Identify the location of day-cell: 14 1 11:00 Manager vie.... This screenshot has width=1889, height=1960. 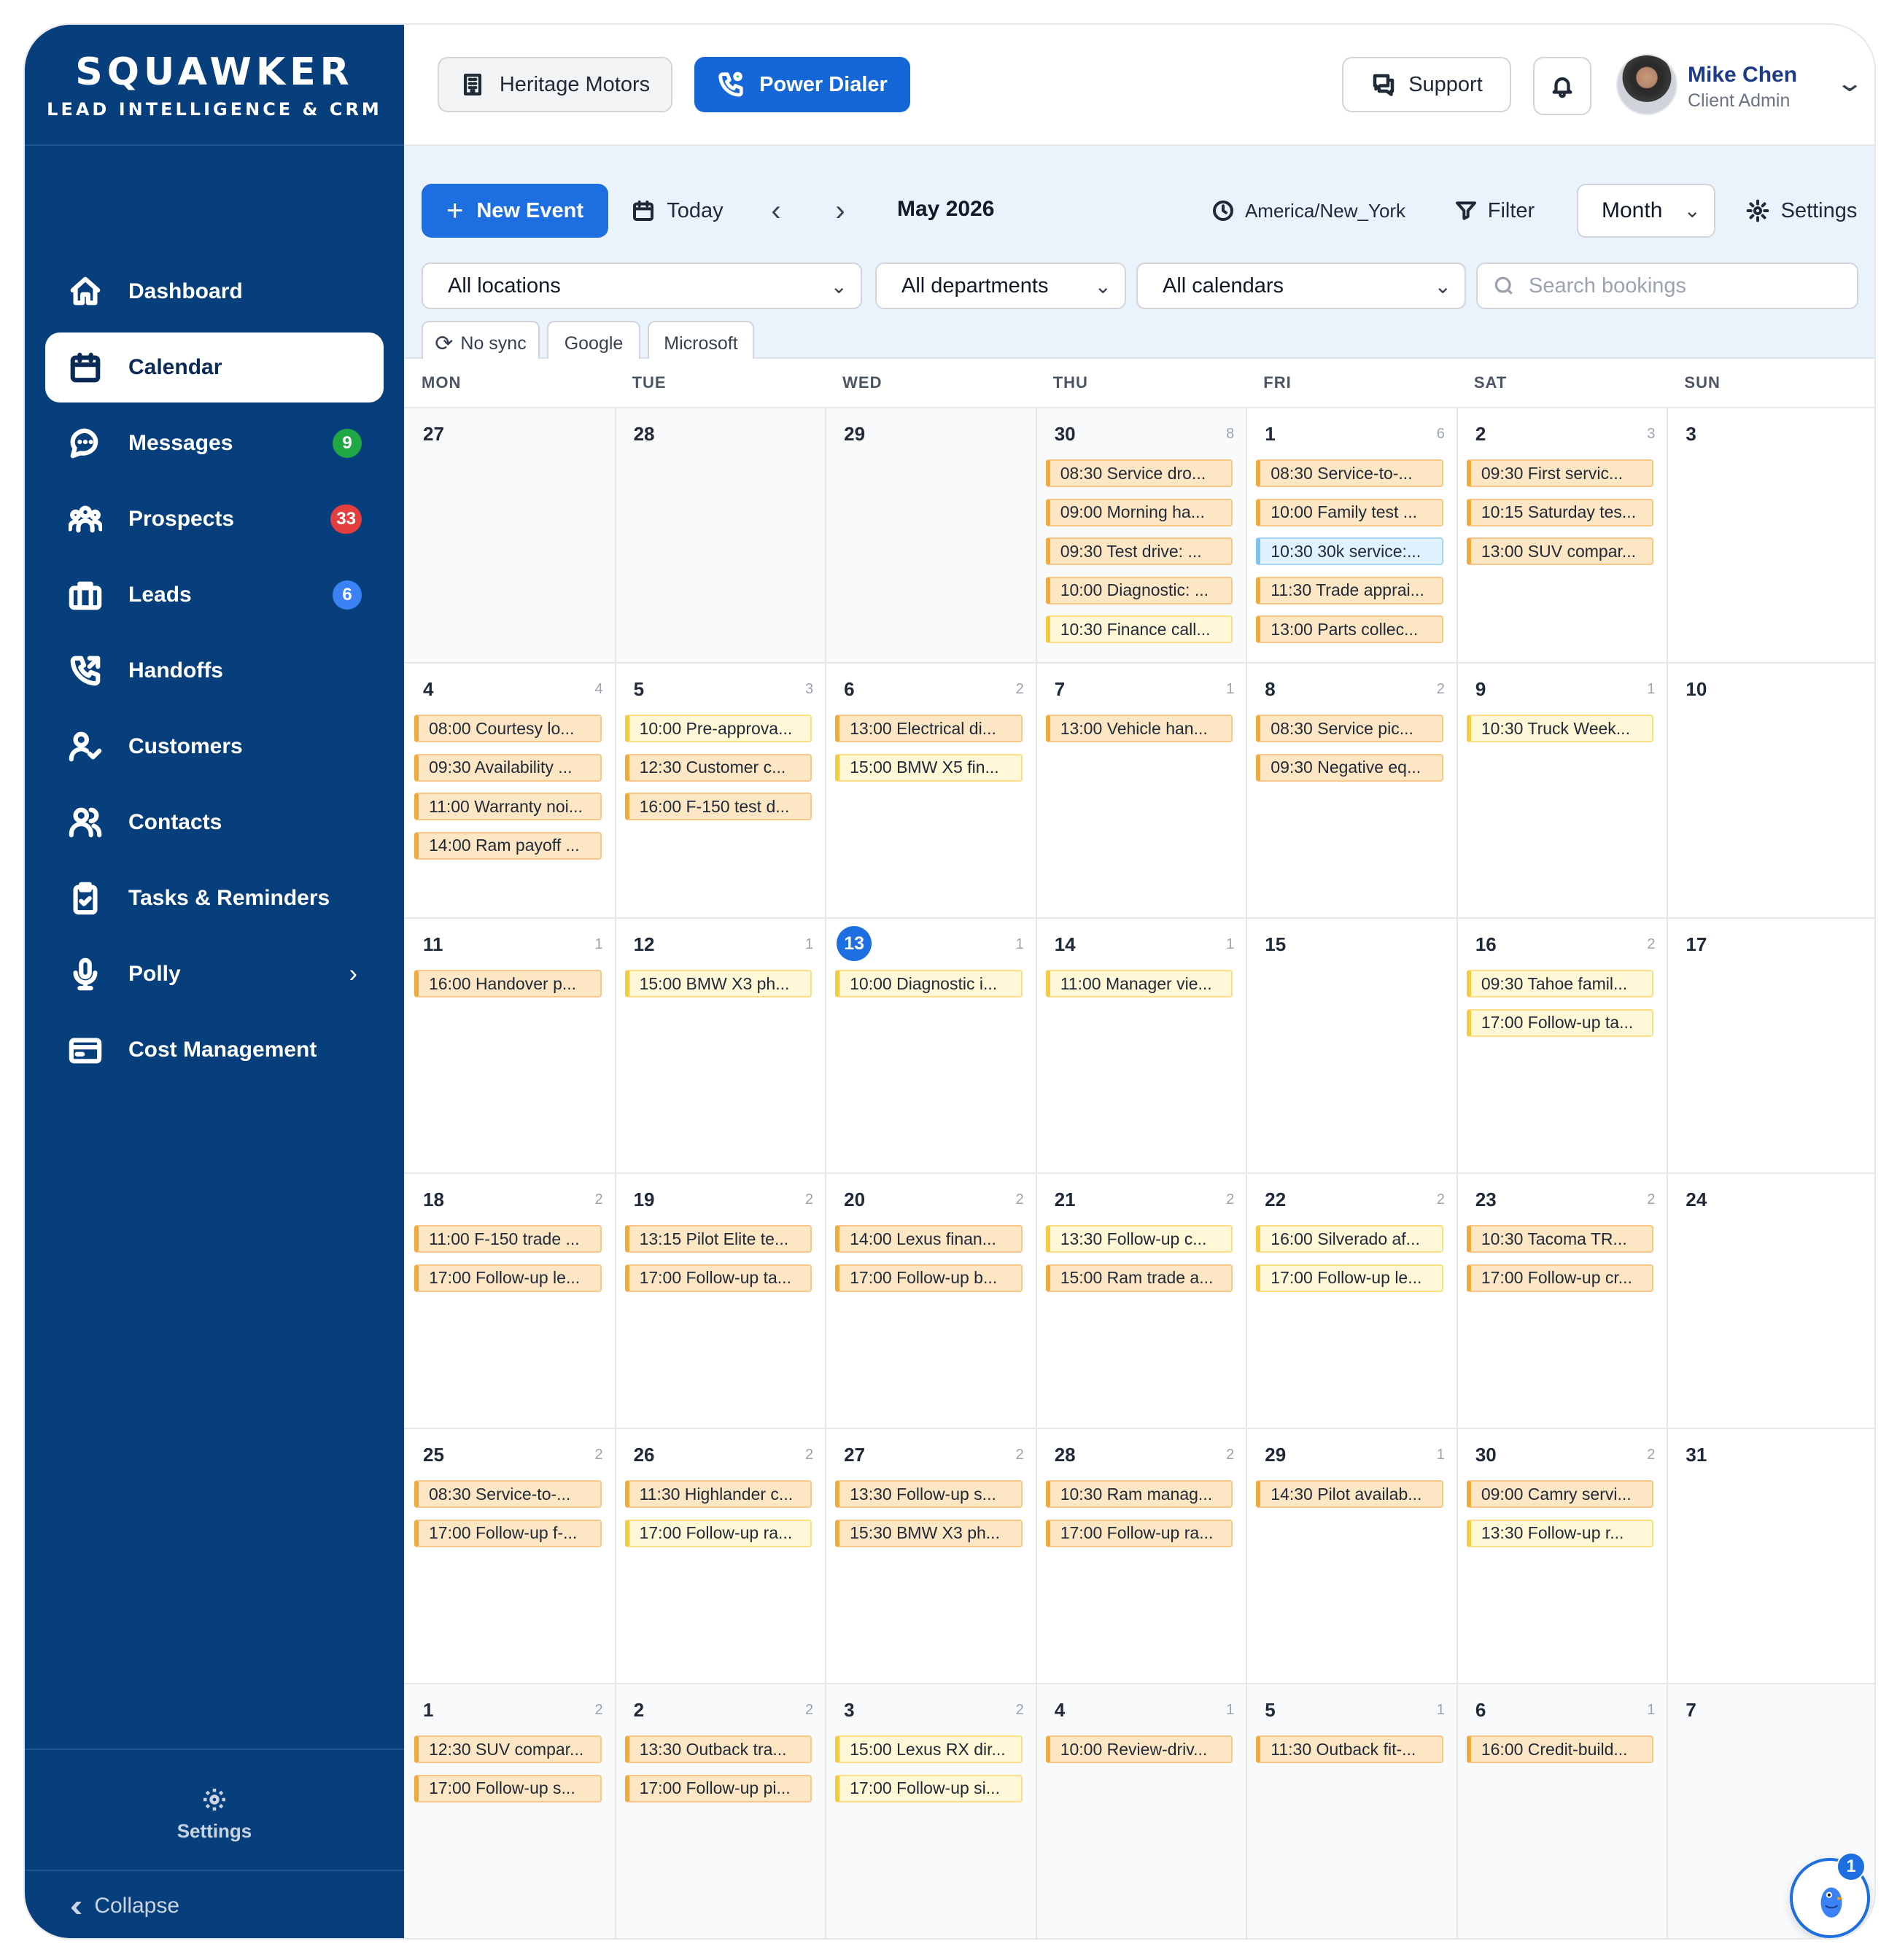
(1141, 1044).